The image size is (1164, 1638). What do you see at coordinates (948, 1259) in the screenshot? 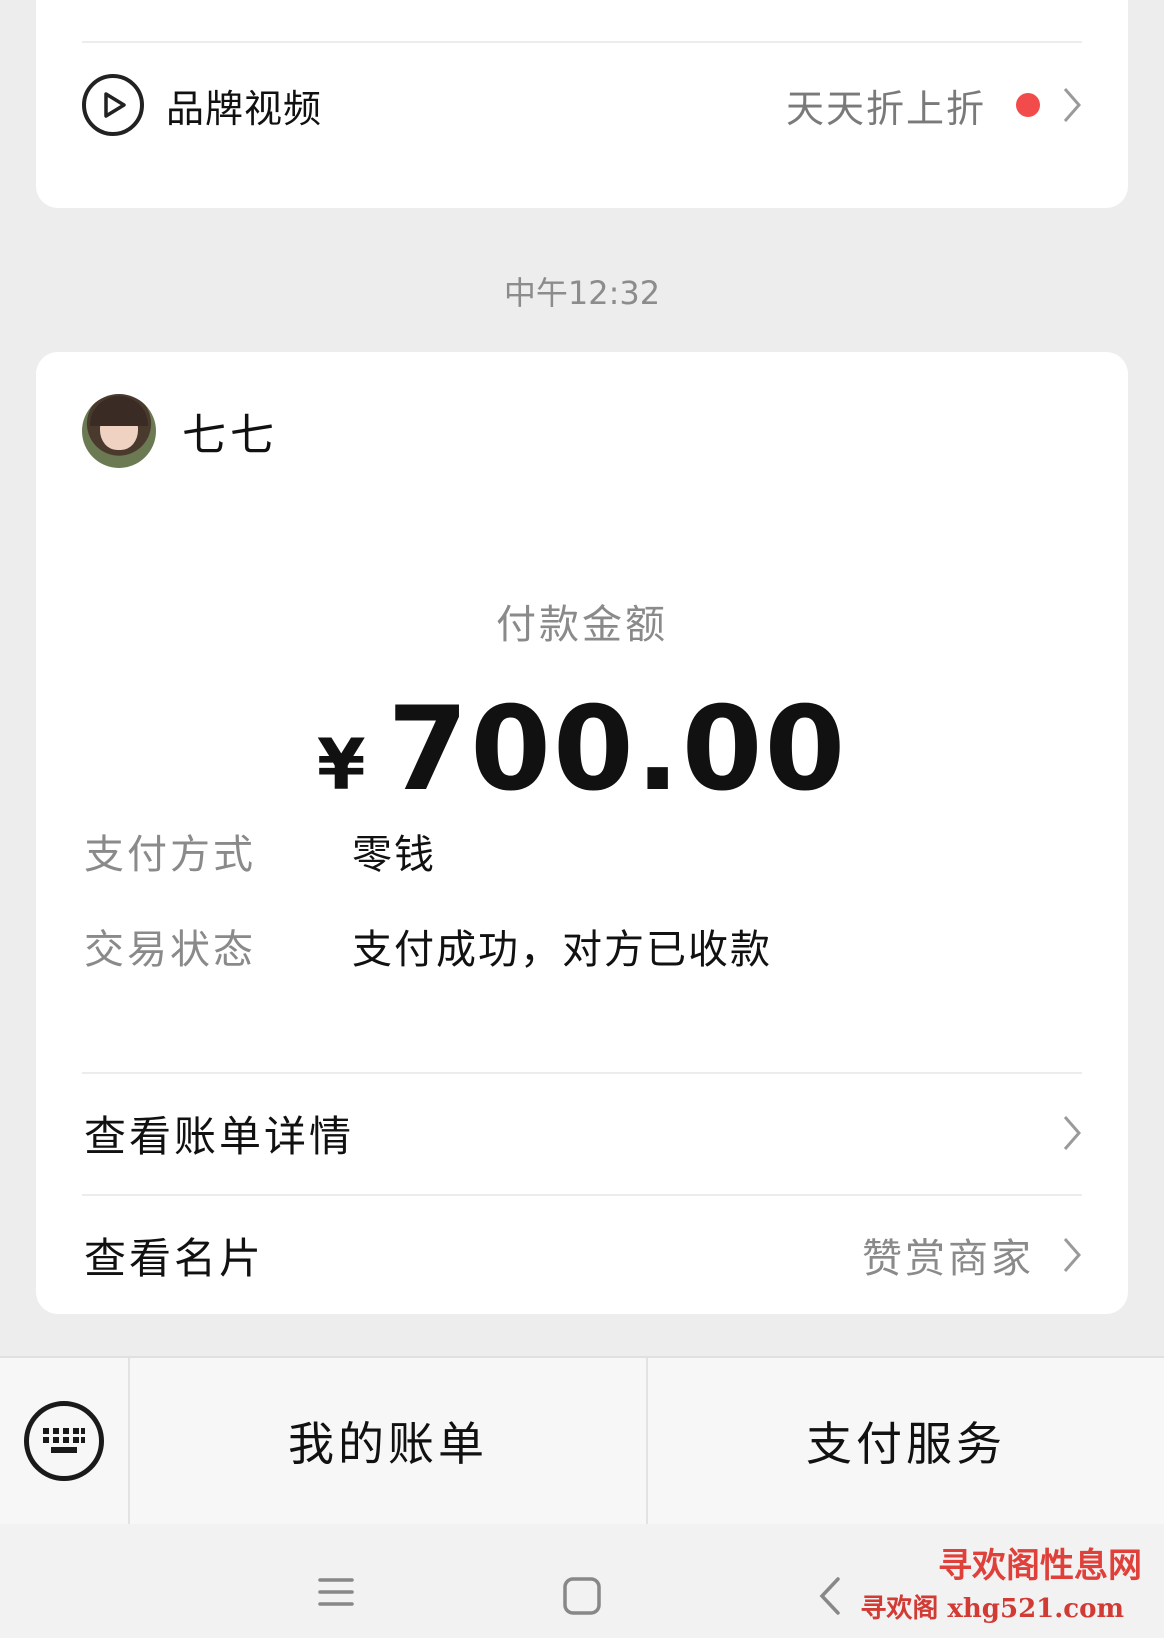
I see `reward-merchant-label: 赞赏商家` at bounding box center [948, 1259].